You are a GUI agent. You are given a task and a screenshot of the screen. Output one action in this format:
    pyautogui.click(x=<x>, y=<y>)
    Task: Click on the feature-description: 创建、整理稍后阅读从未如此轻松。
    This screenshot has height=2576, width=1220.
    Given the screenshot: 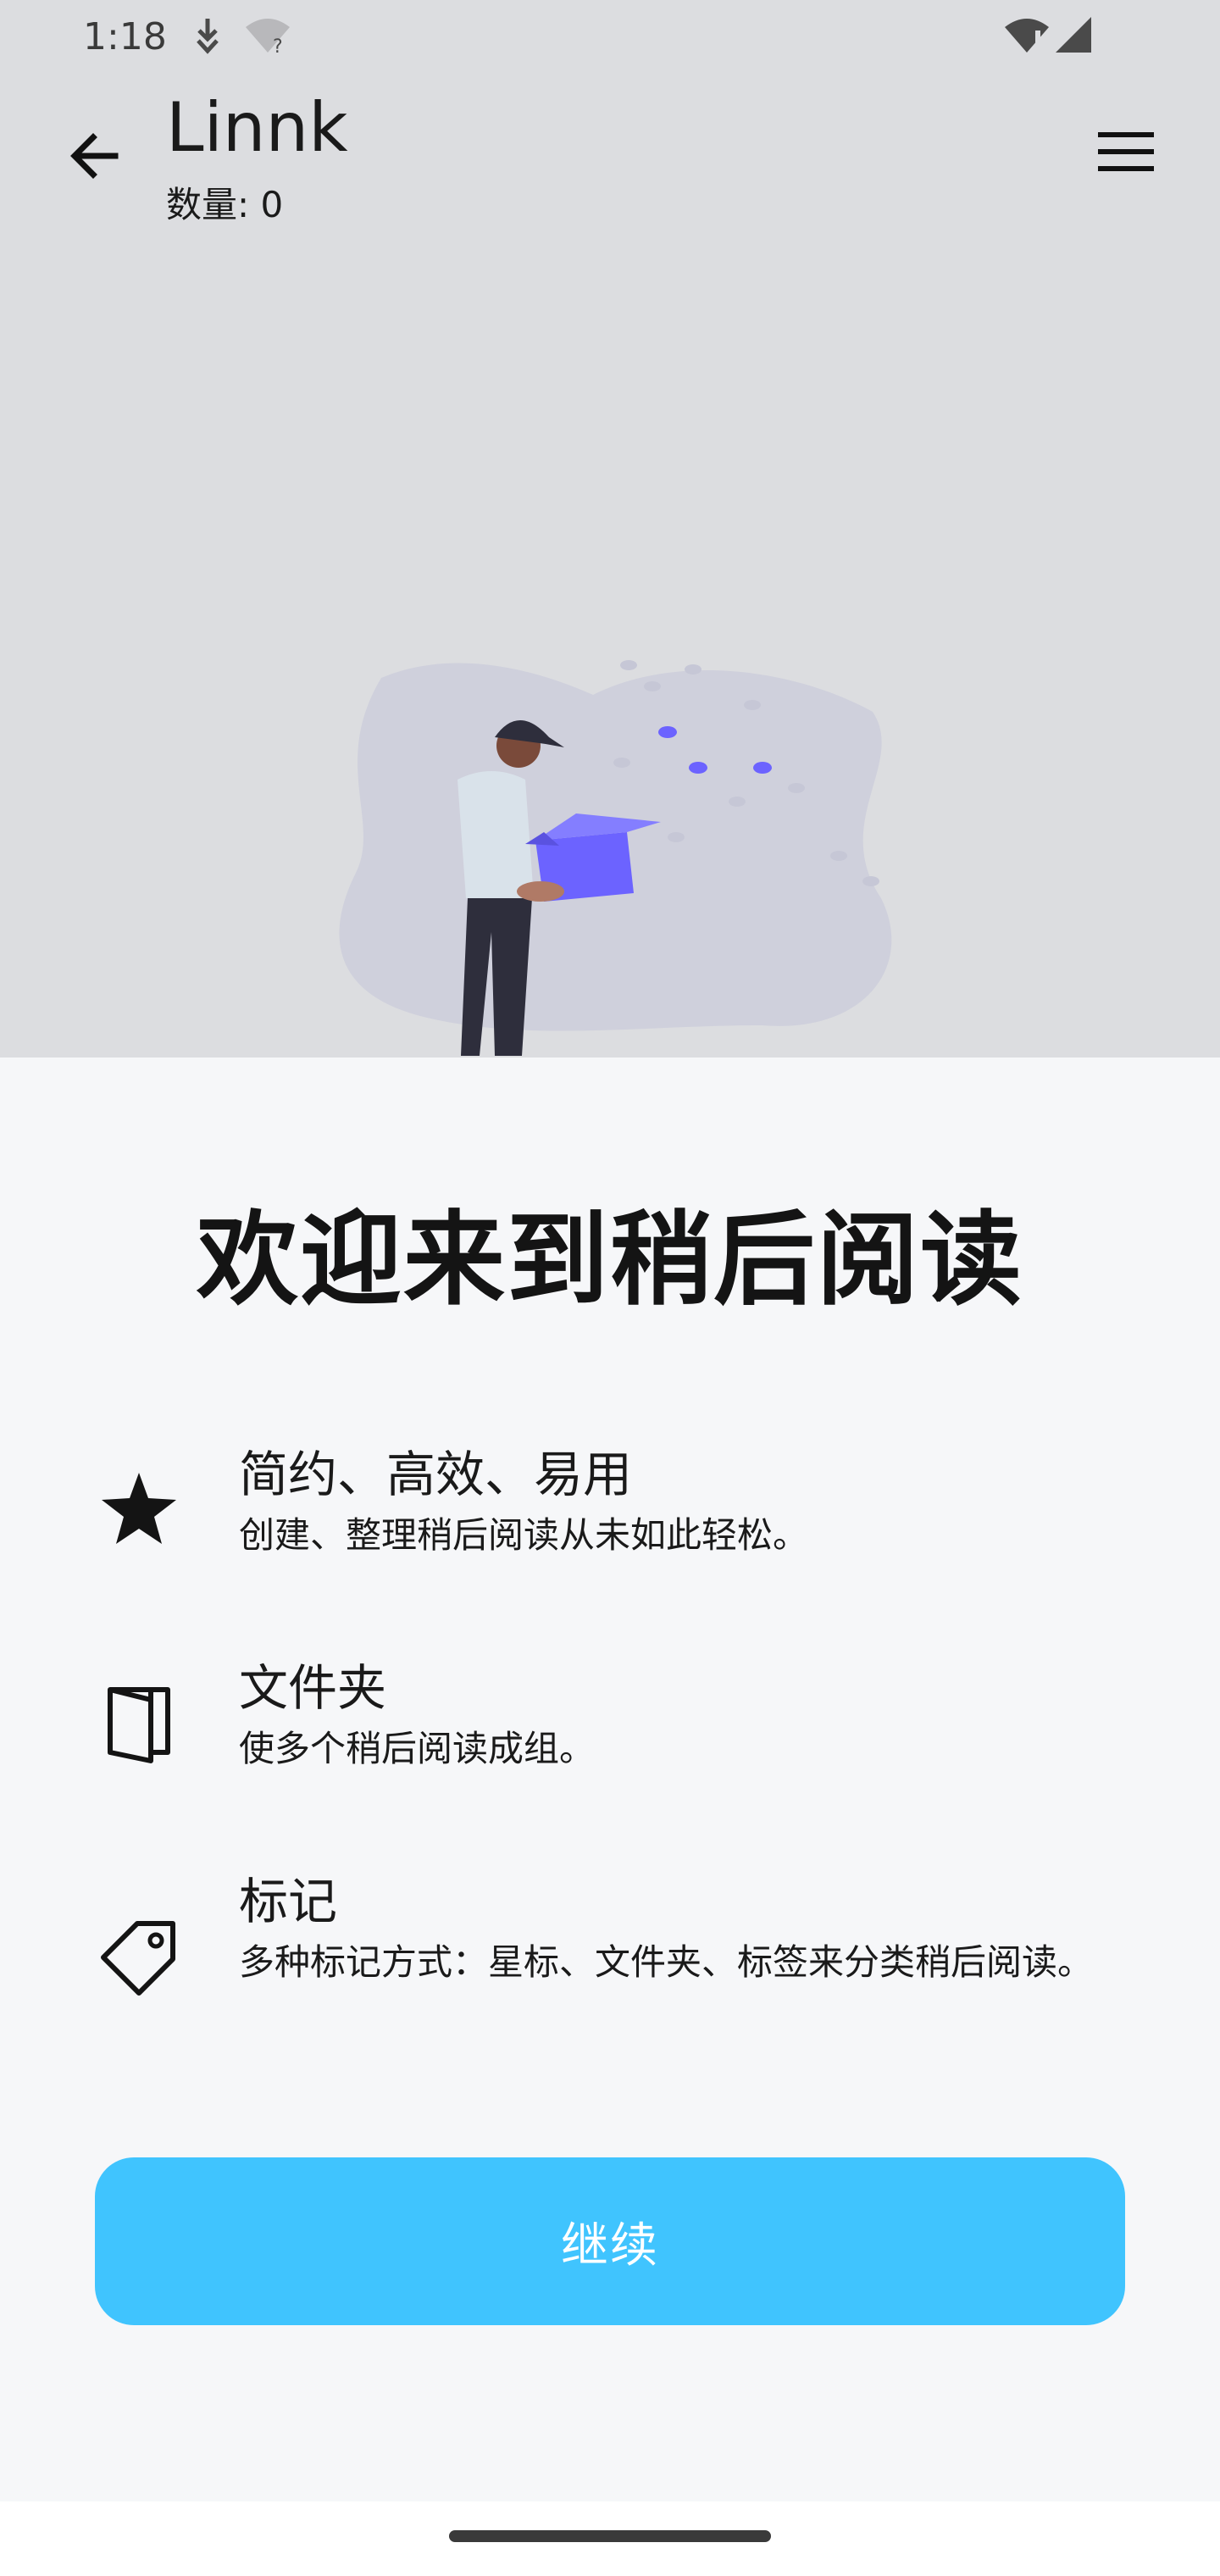 What is the action you would take?
    pyautogui.click(x=524, y=1535)
    